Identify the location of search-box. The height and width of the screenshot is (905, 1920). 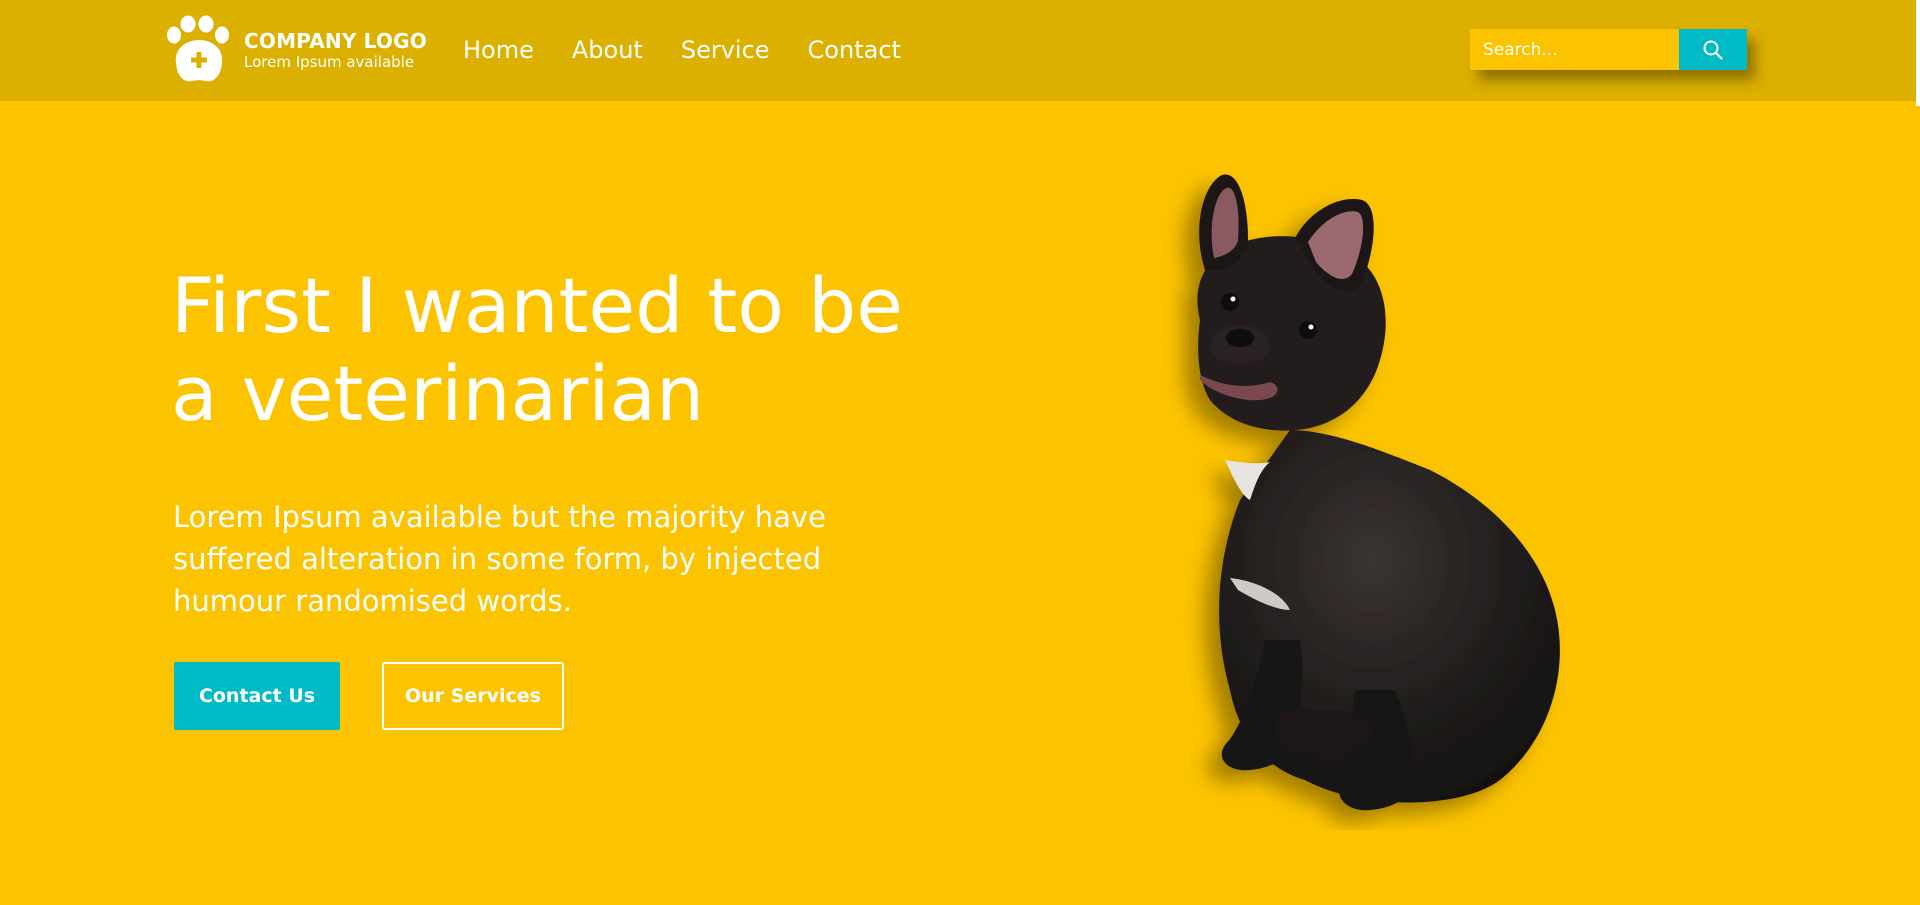
(1608, 49).